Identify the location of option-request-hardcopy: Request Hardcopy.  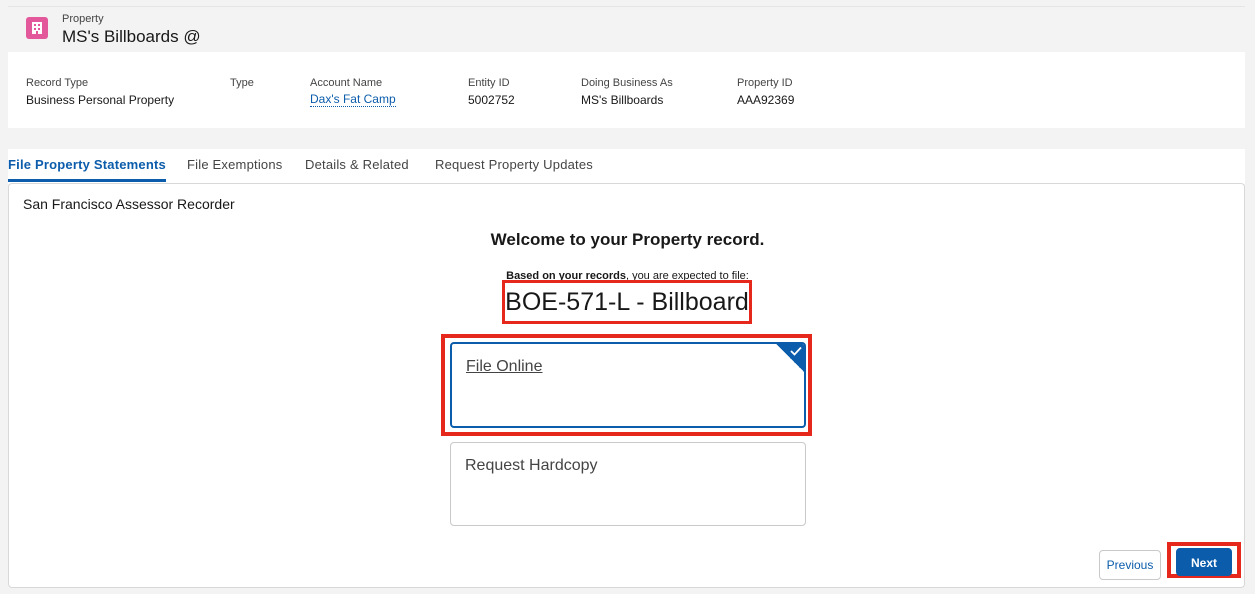
(628, 484).